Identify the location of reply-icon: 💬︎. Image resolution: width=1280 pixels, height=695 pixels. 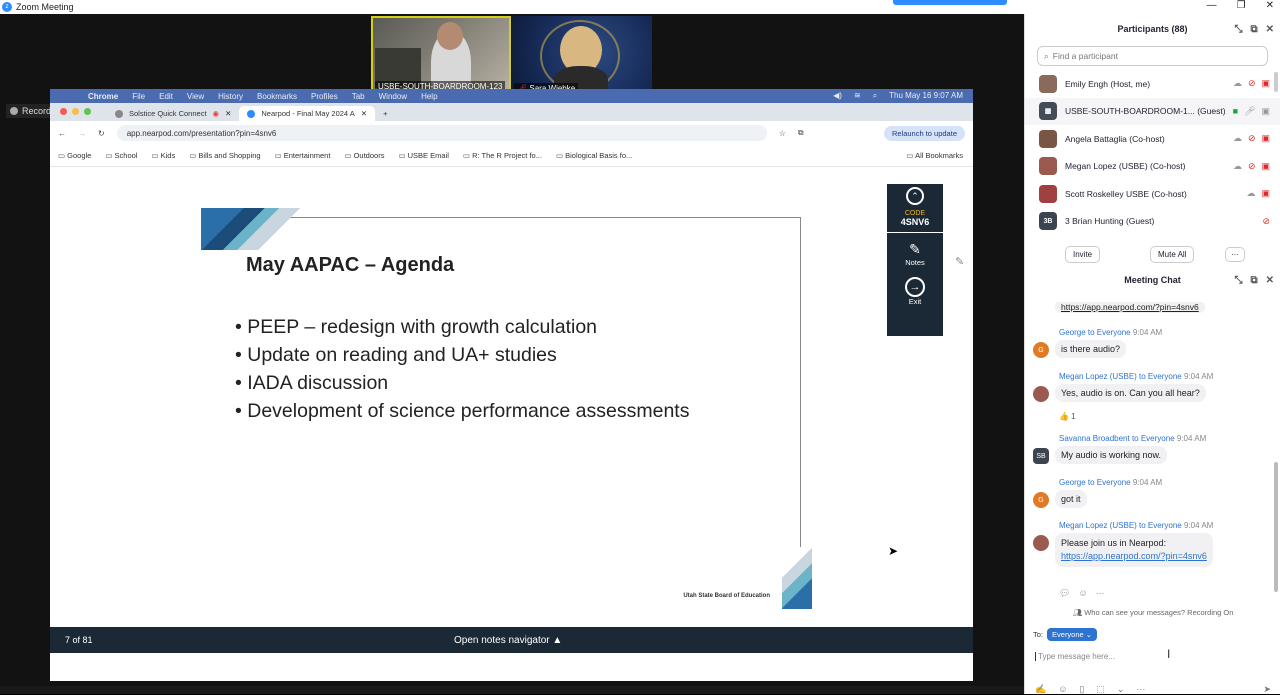
(1064, 593).